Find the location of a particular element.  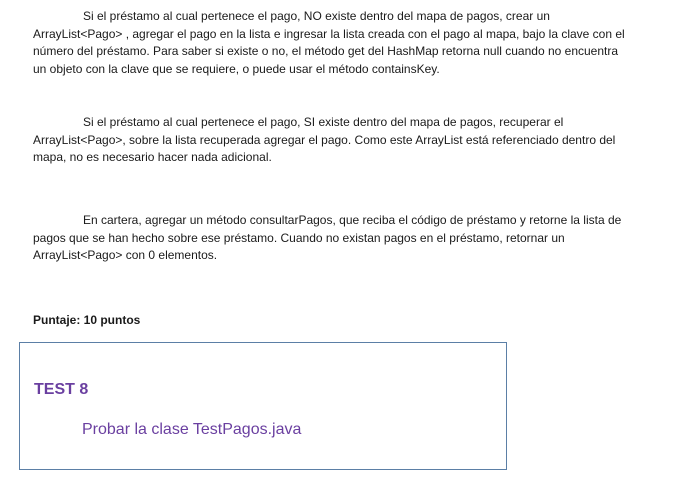

test-description: Probar la clase TestPagos.java is located at coordinates (192, 429).